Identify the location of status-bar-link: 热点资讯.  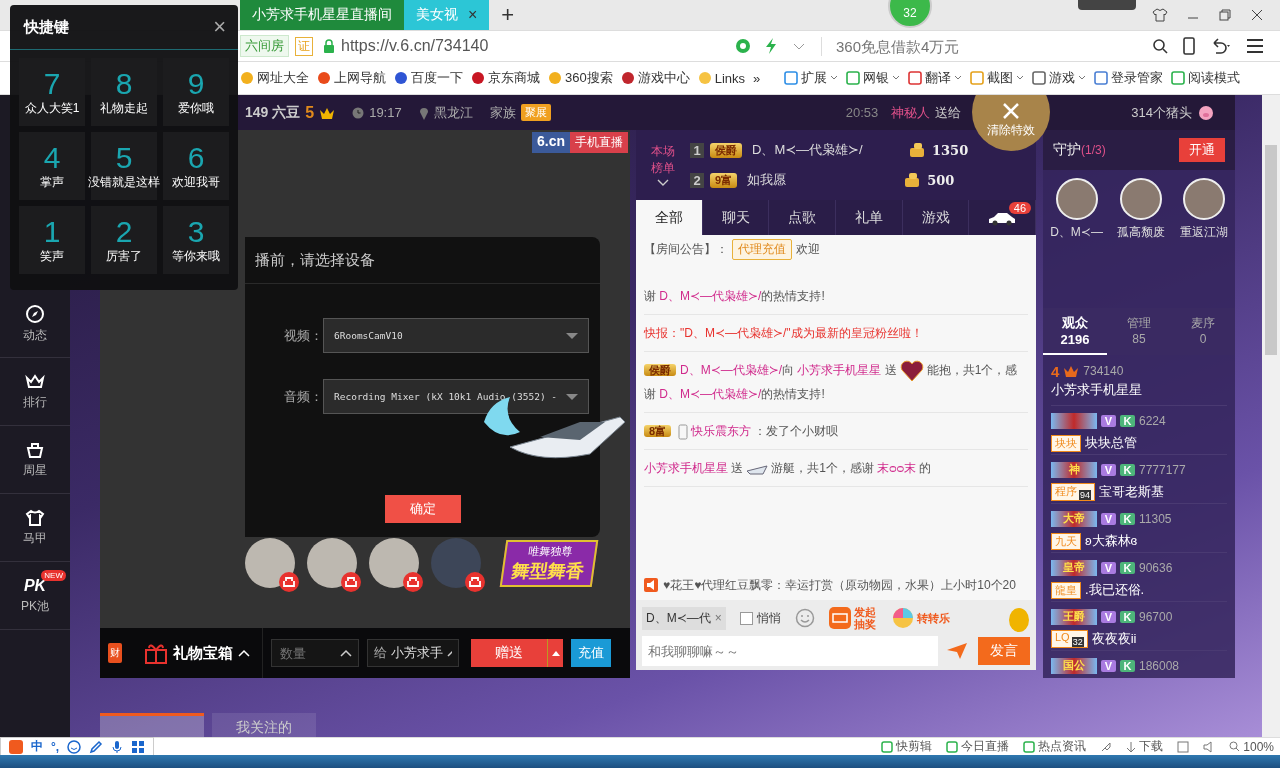
(1055, 746).